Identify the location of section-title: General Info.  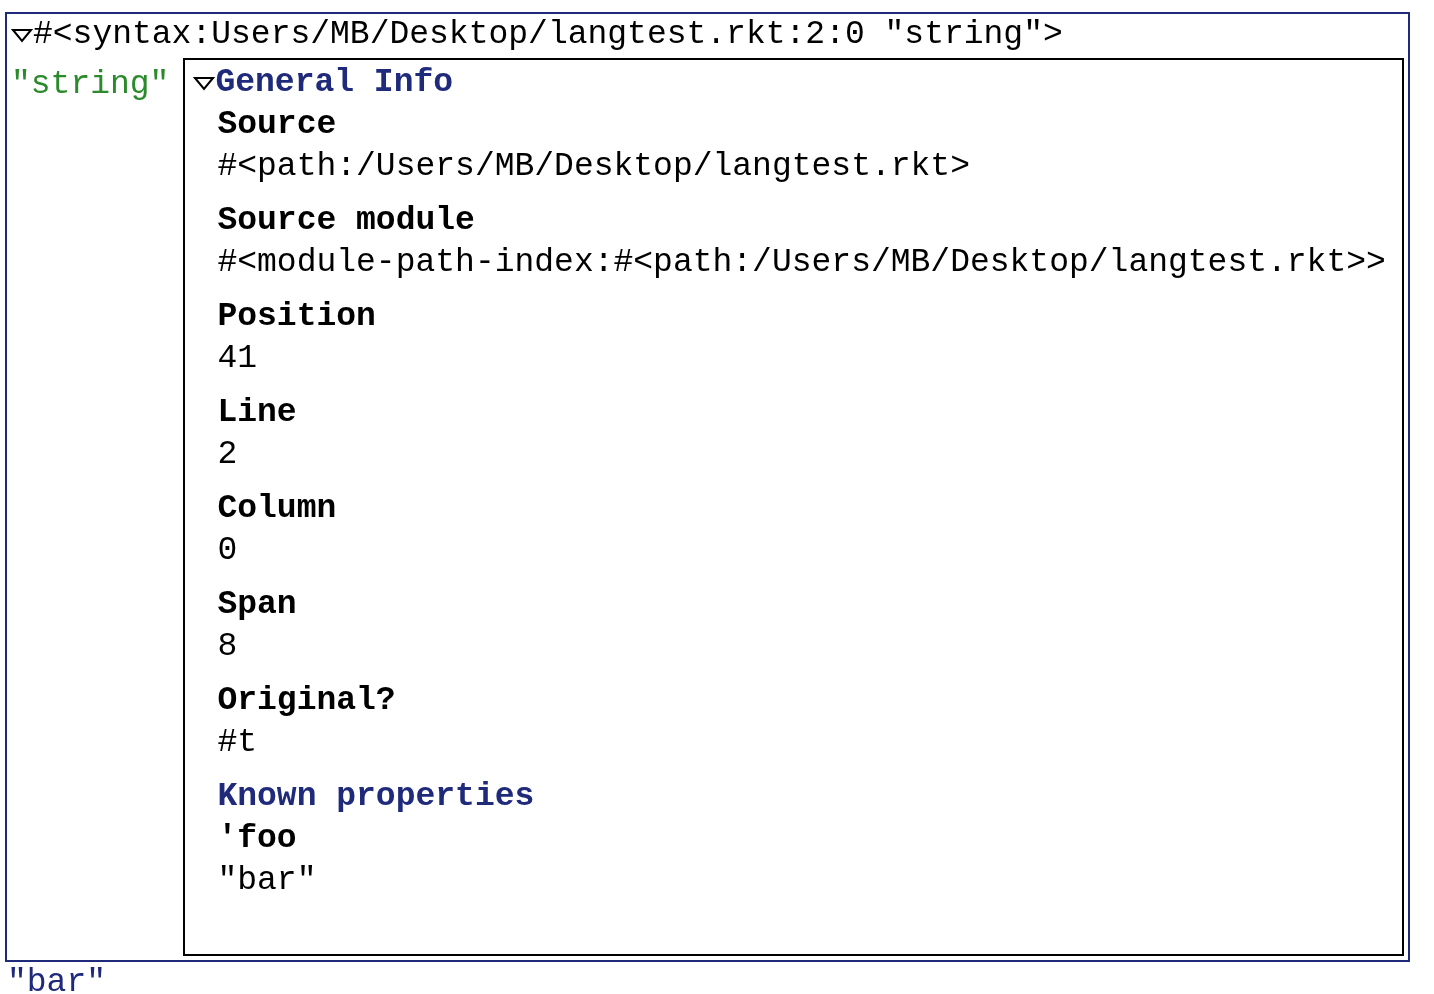
(334, 83).